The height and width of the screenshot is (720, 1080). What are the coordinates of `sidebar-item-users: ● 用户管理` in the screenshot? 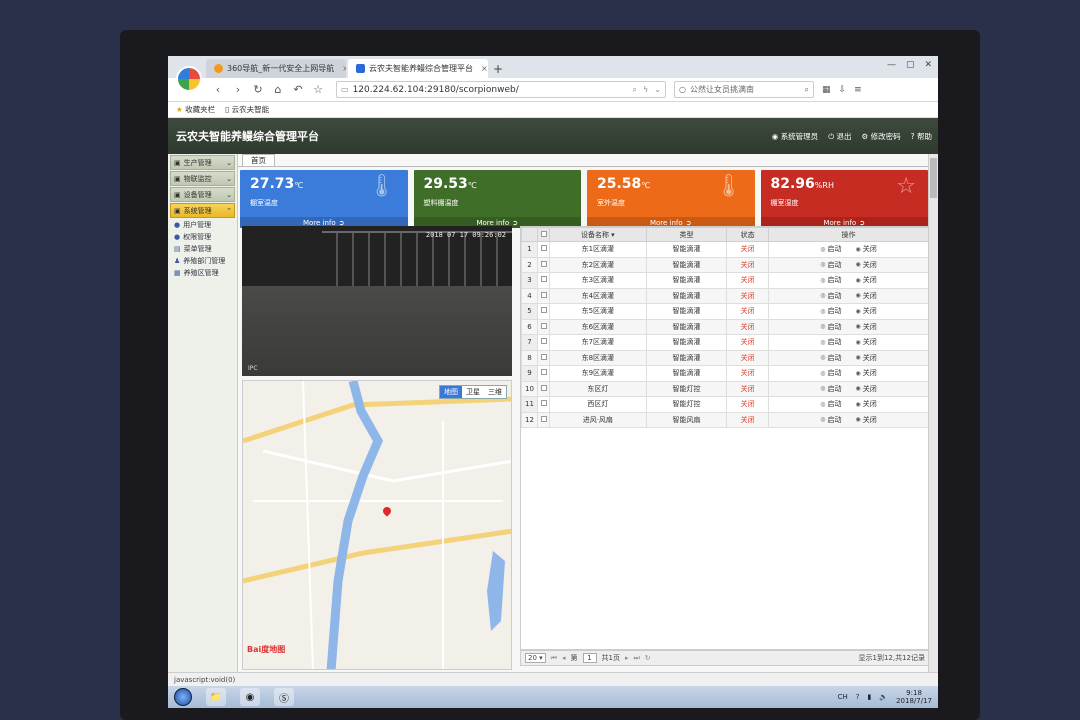 It's located at (202, 225).